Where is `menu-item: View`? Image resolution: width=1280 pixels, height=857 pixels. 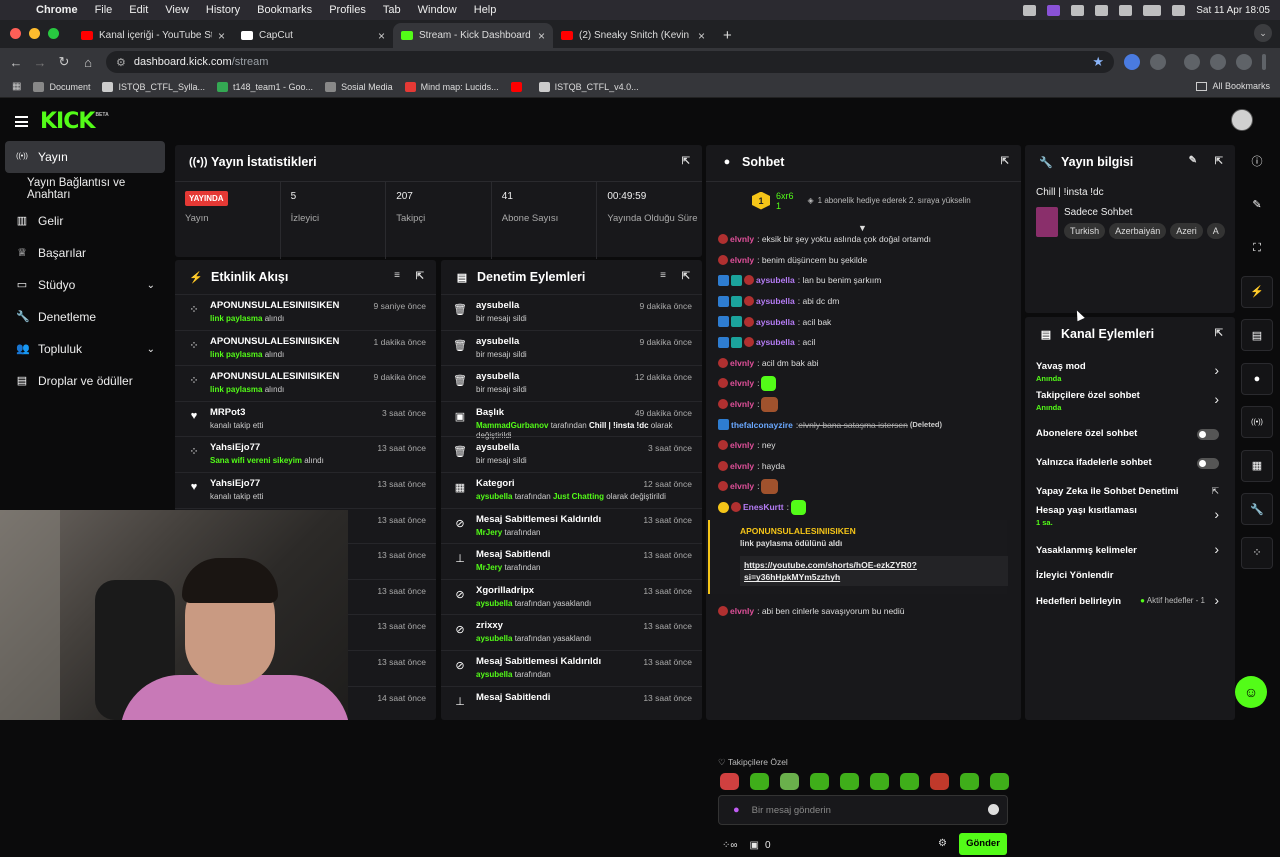 menu-item: View is located at coordinates (177, 10).